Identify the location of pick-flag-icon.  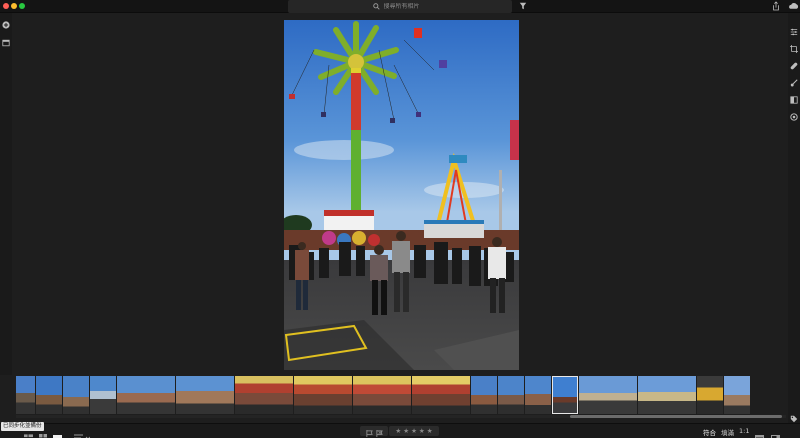
(369, 430).